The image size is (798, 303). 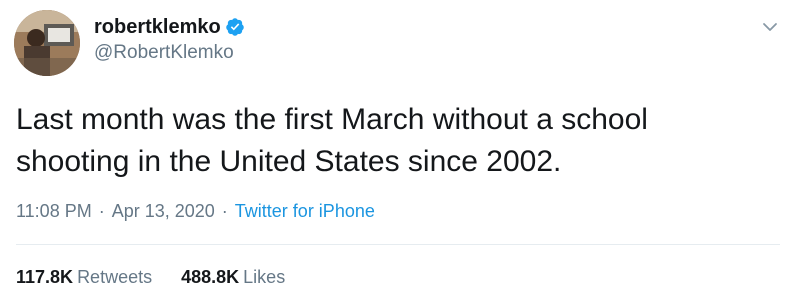 What do you see at coordinates (398, 244) in the screenshot?
I see `divider` at bounding box center [398, 244].